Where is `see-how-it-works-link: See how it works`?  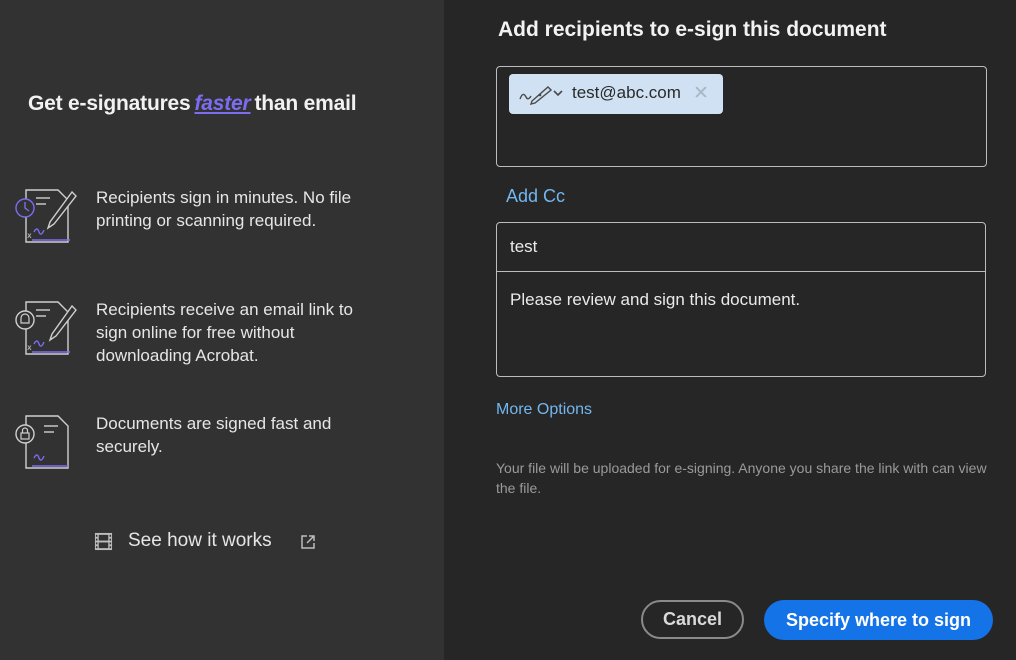 see-how-it-works-link: See how it works is located at coordinates (214, 542).